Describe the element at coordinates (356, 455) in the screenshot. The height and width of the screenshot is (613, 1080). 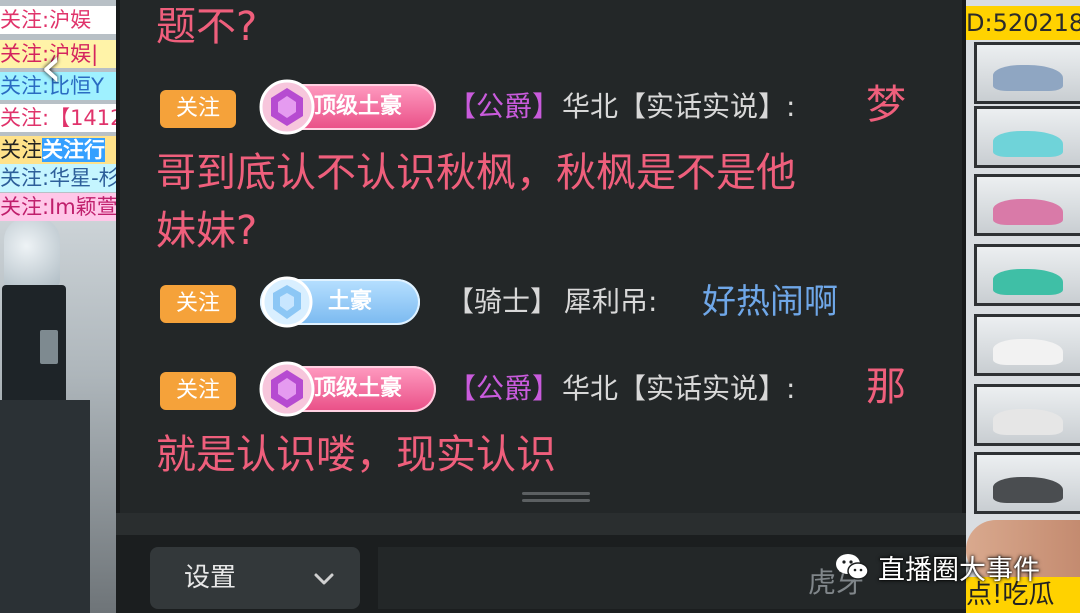
I see `chat-message-text: 就是认识喽，现实认识` at that location.